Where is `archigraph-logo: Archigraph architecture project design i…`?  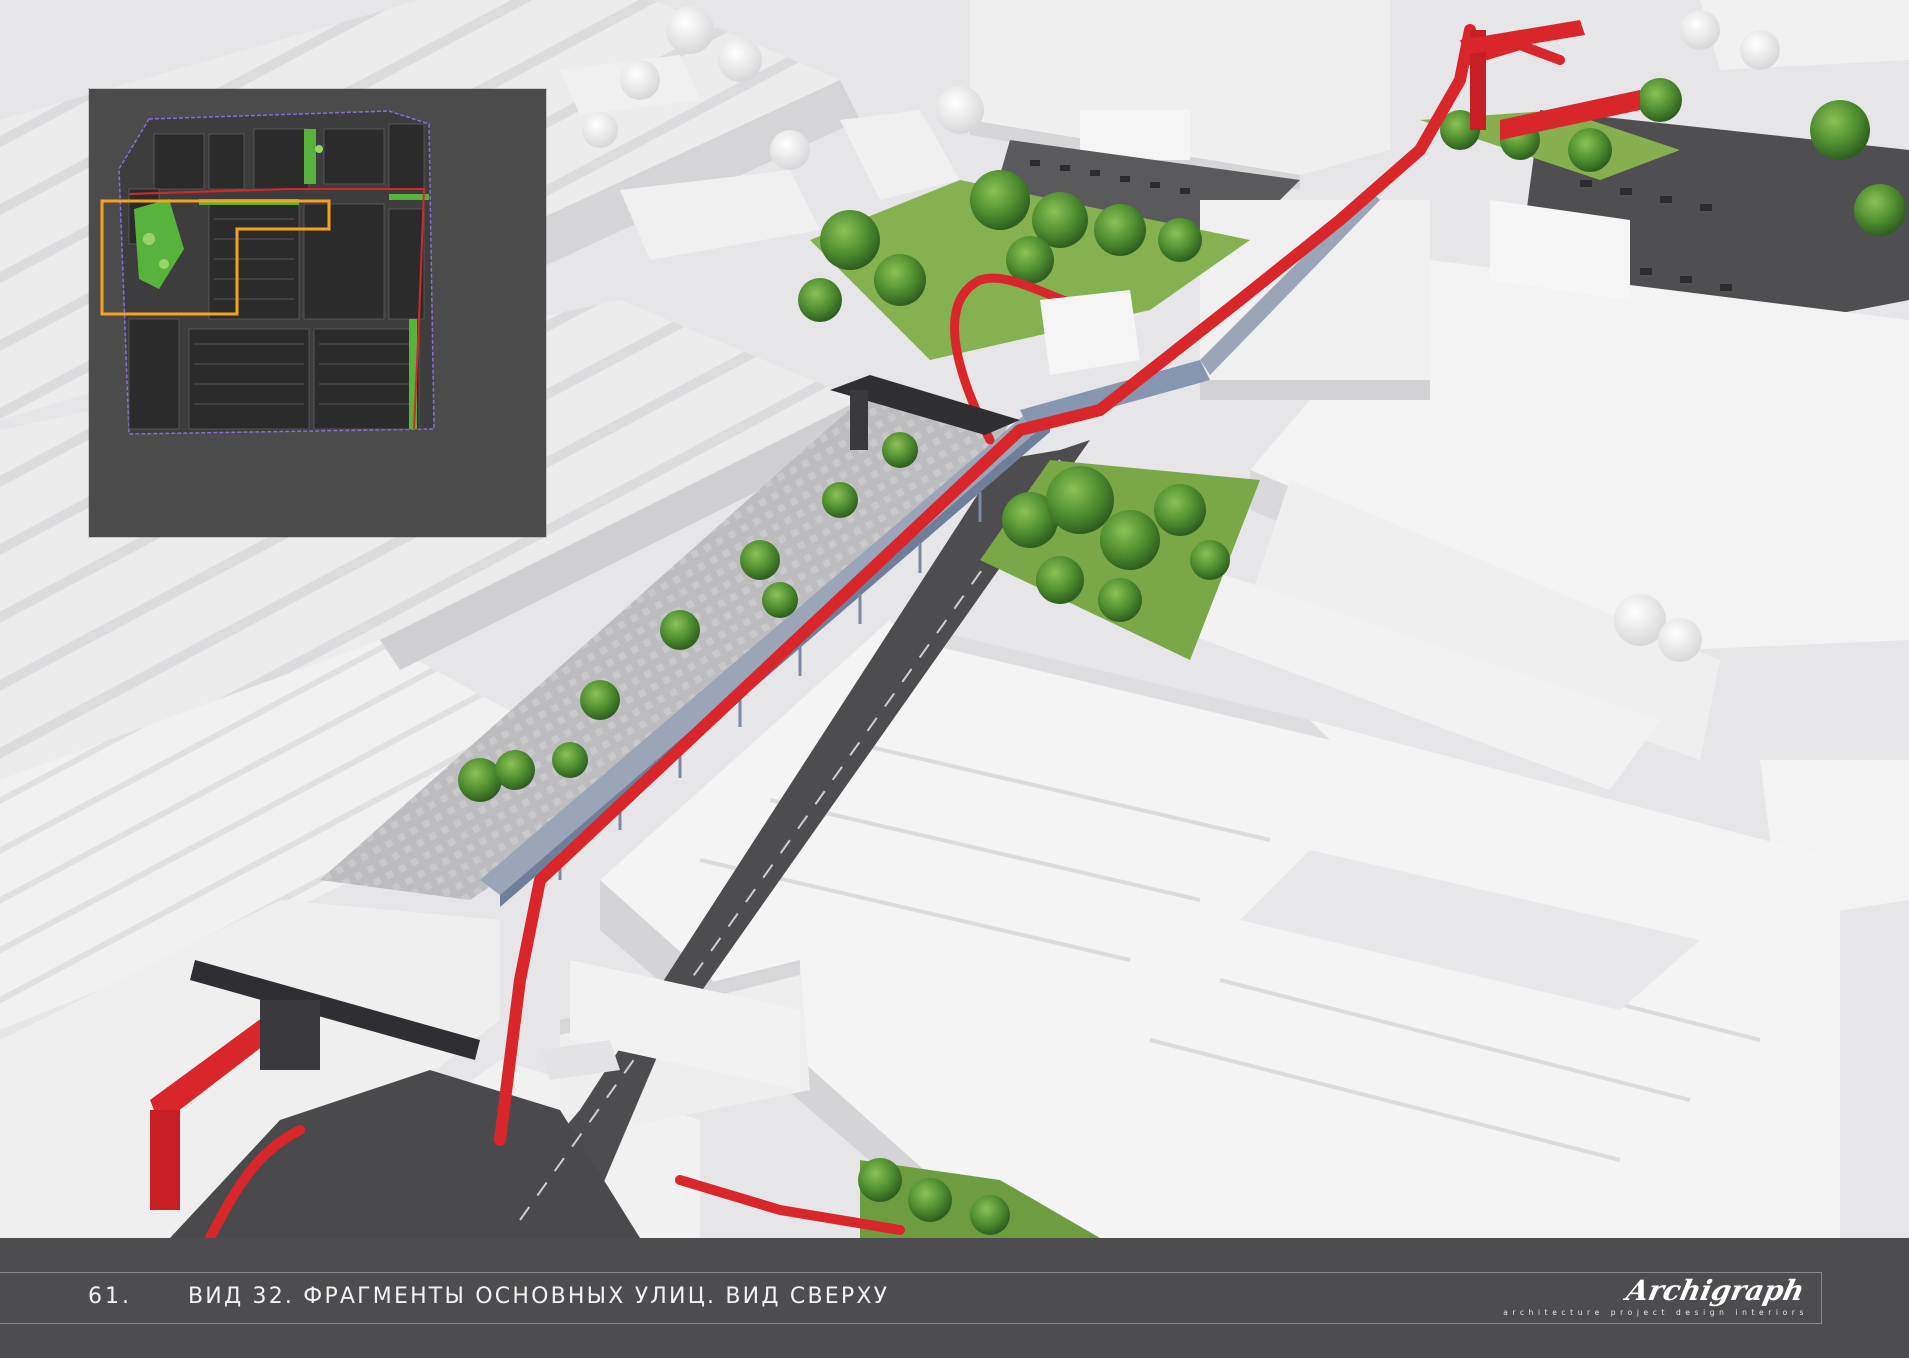
archigraph-logo: Archigraph architecture project design i… is located at coordinates (1656, 1298).